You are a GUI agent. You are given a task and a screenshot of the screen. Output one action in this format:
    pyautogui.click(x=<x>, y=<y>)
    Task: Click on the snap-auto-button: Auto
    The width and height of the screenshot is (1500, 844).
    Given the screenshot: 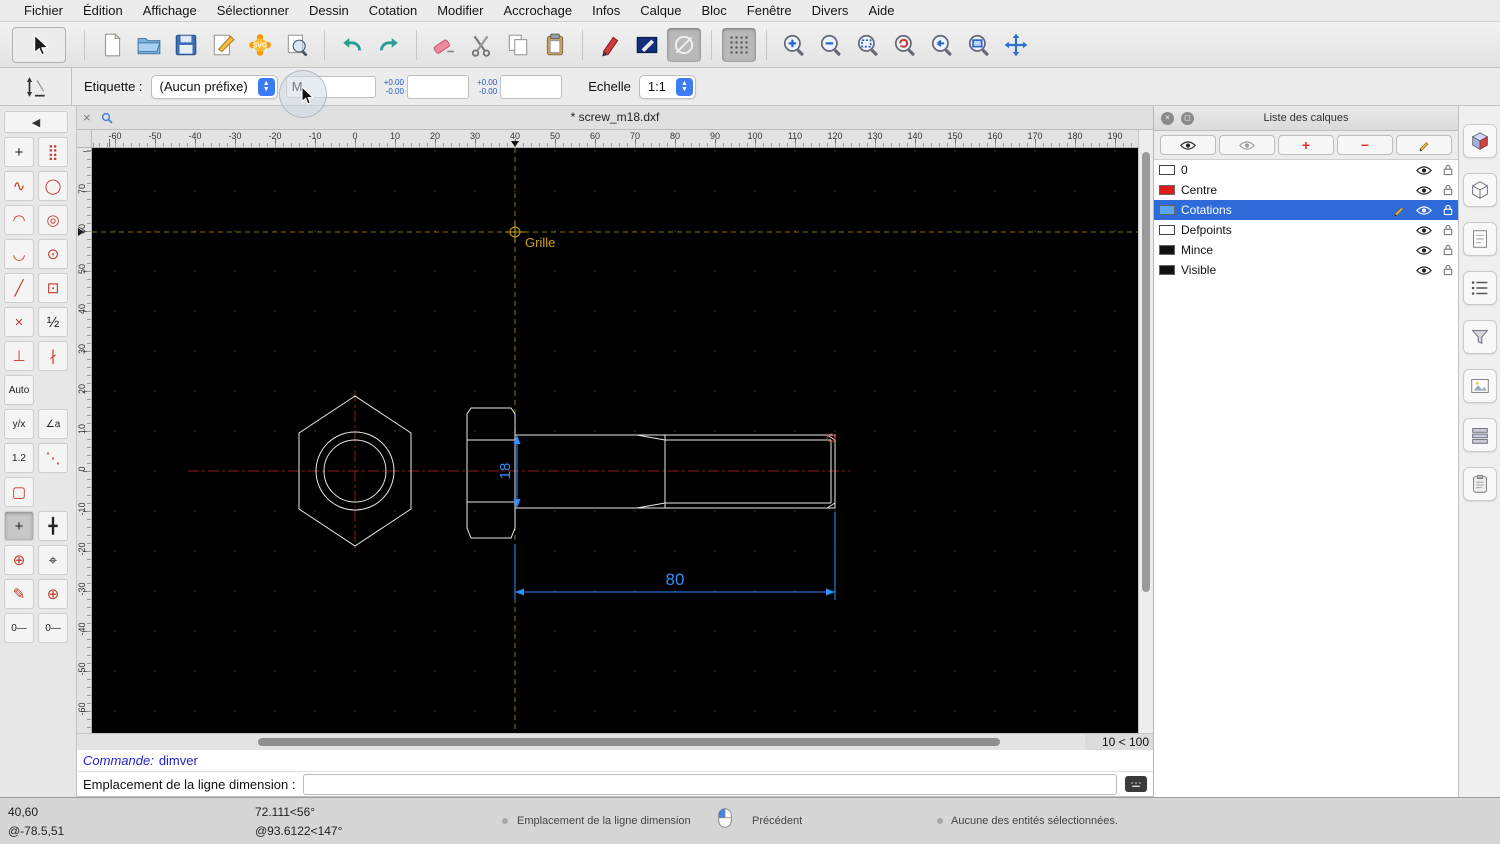 What is the action you would take?
    pyautogui.click(x=19, y=390)
    